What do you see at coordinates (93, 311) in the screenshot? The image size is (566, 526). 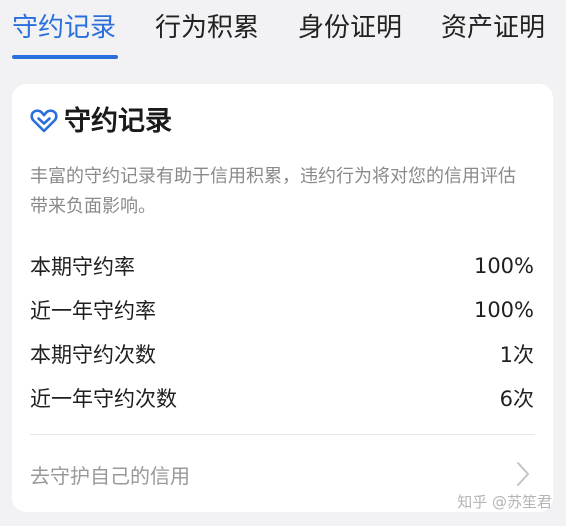 I see `stat-label: 近一年守约率` at bounding box center [93, 311].